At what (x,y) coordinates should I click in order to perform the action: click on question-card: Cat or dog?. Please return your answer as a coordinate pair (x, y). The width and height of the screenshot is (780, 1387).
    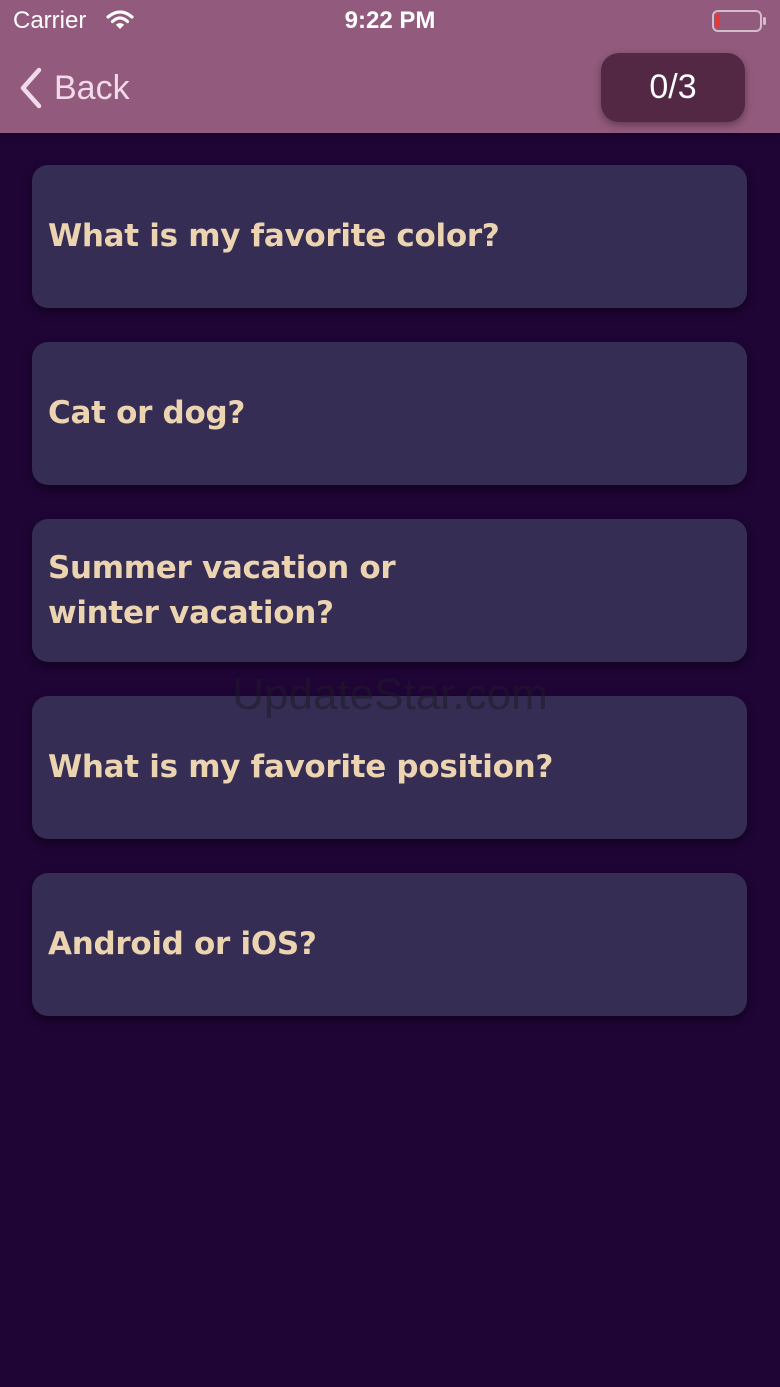
    Looking at the image, I should click on (389, 413).